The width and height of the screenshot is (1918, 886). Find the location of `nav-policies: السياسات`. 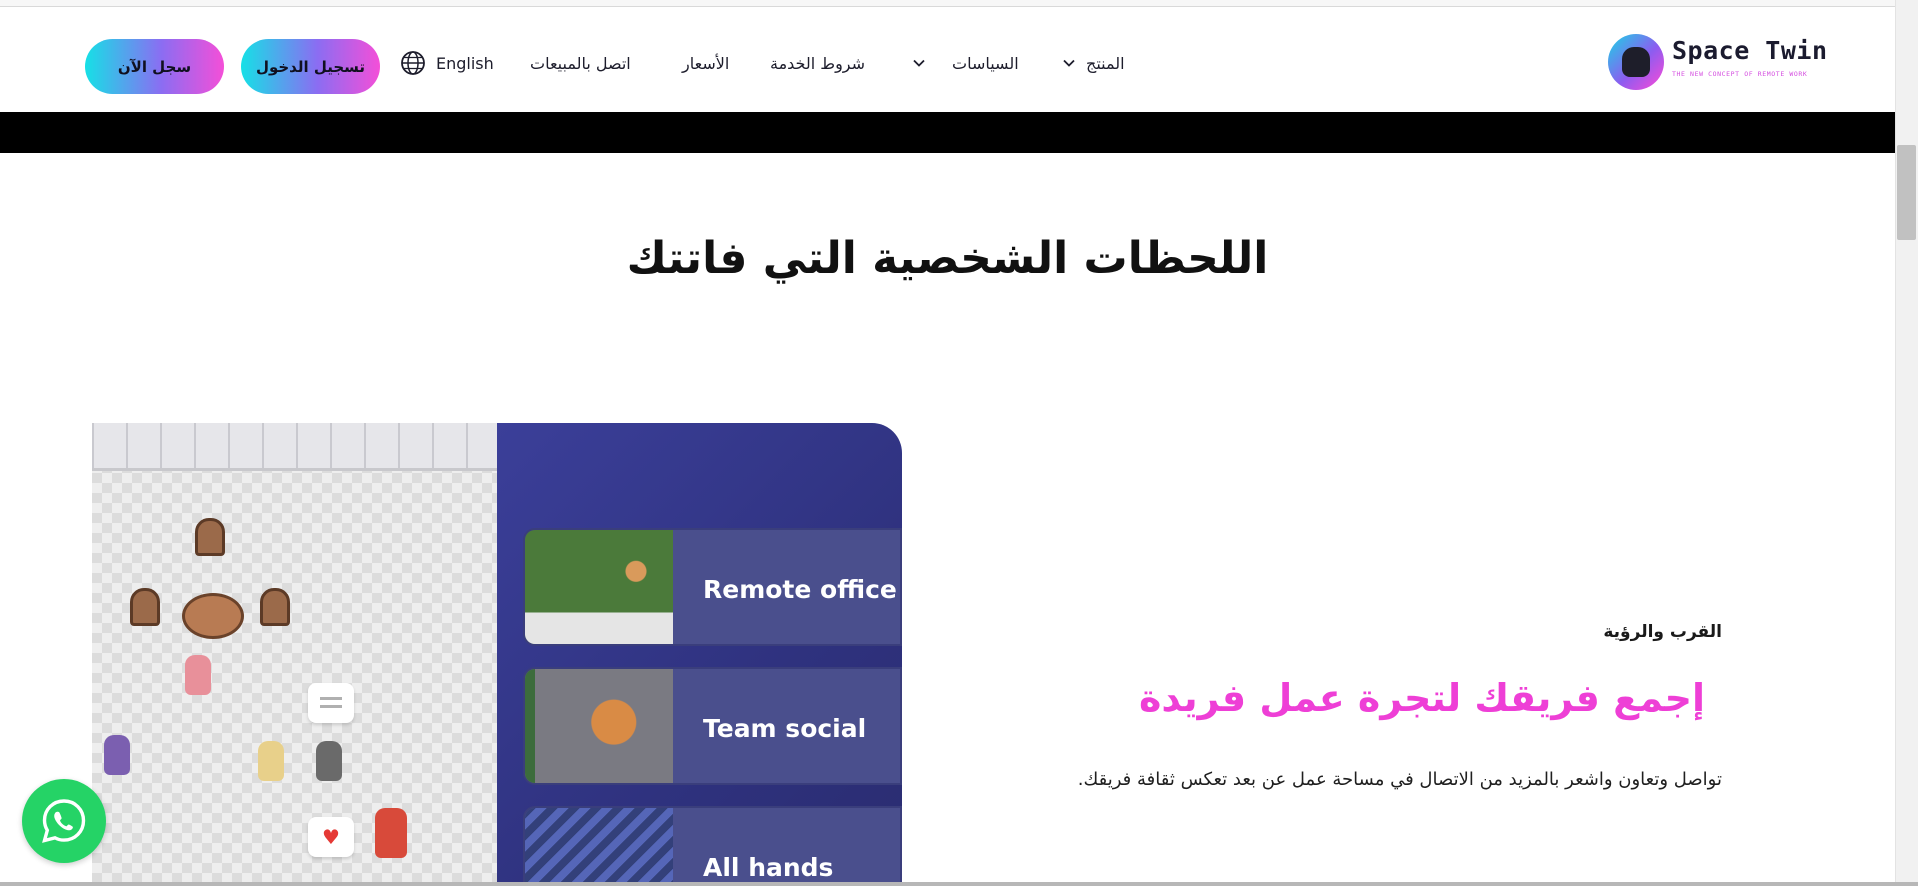

nav-policies: السياسات is located at coordinates (965, 63).